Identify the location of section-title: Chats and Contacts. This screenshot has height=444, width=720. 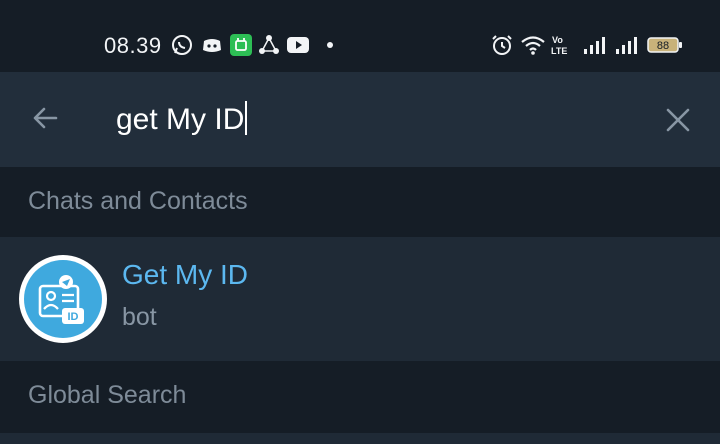
(138, 201).